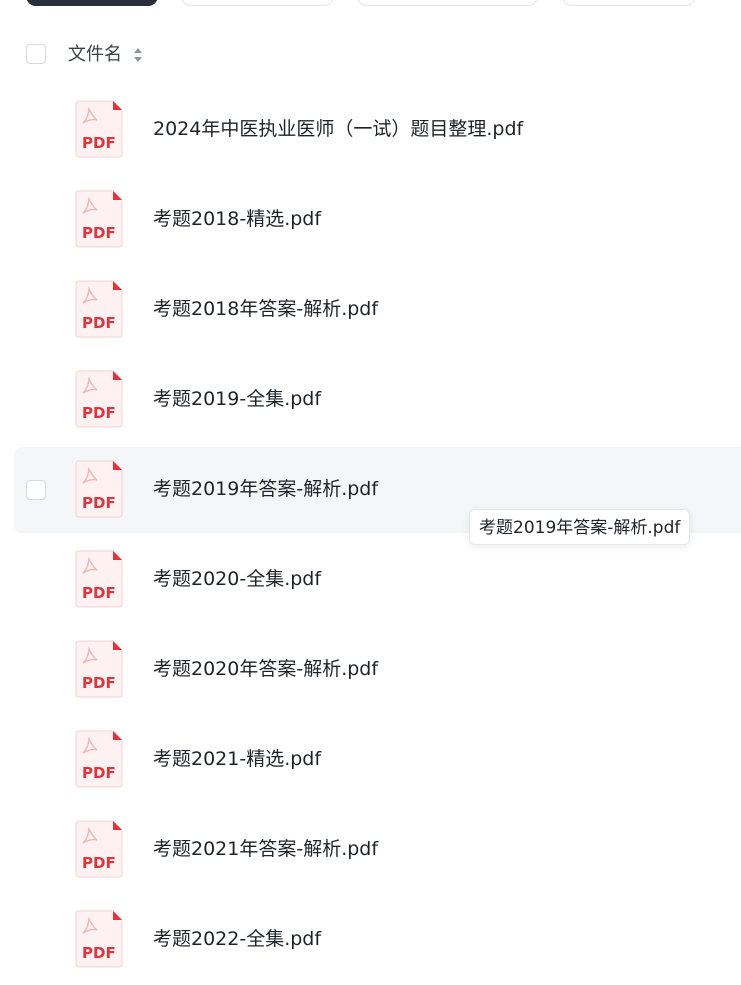 Image resolution: width=741 pixels, height=985 pixels. What do you see at coordinates (370, 400) in the screenshot?
I see `file-row: PDF 考题2019-全集.pdf` at bounding box center [370, 400].